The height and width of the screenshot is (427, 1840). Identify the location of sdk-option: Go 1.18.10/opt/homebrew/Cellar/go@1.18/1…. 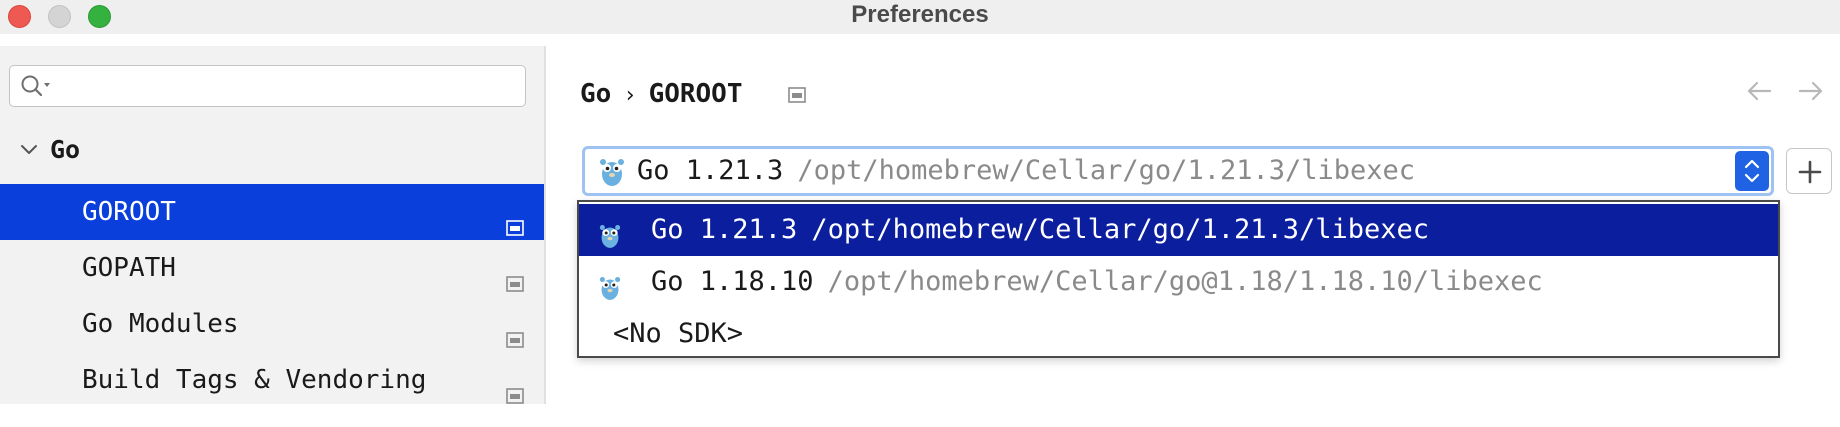
(1178, 282).